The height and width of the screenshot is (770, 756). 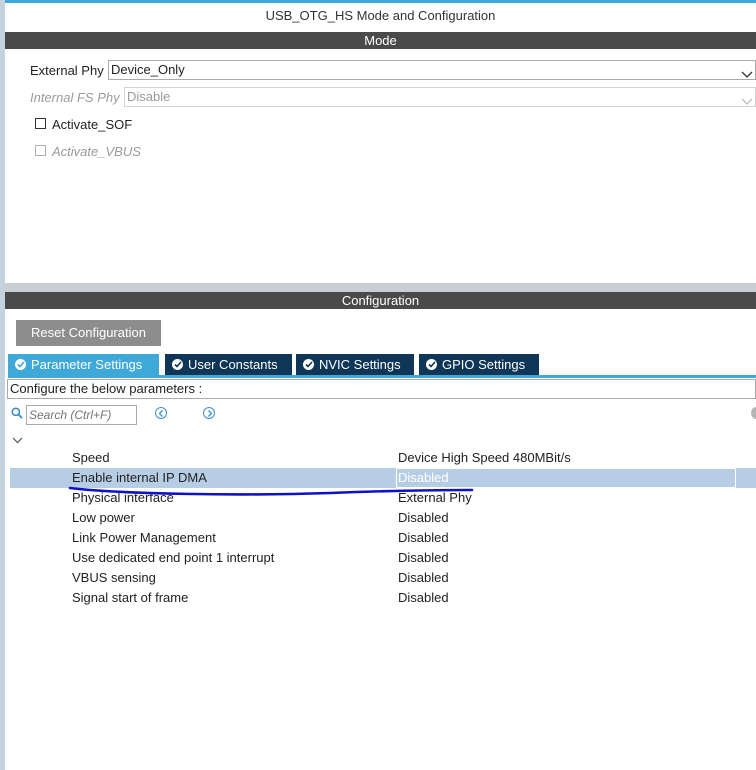 What do you see at coordinates (96, 151) in the screenshot?
I see `activate-vbus-label: Activate_VBUS` at bounding box center [96, 151].